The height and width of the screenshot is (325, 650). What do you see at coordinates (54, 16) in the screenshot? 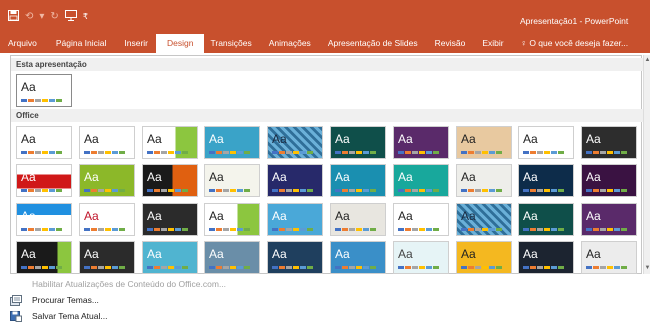
I see `redo-icon: ↻` at bounding box center [54, 16].